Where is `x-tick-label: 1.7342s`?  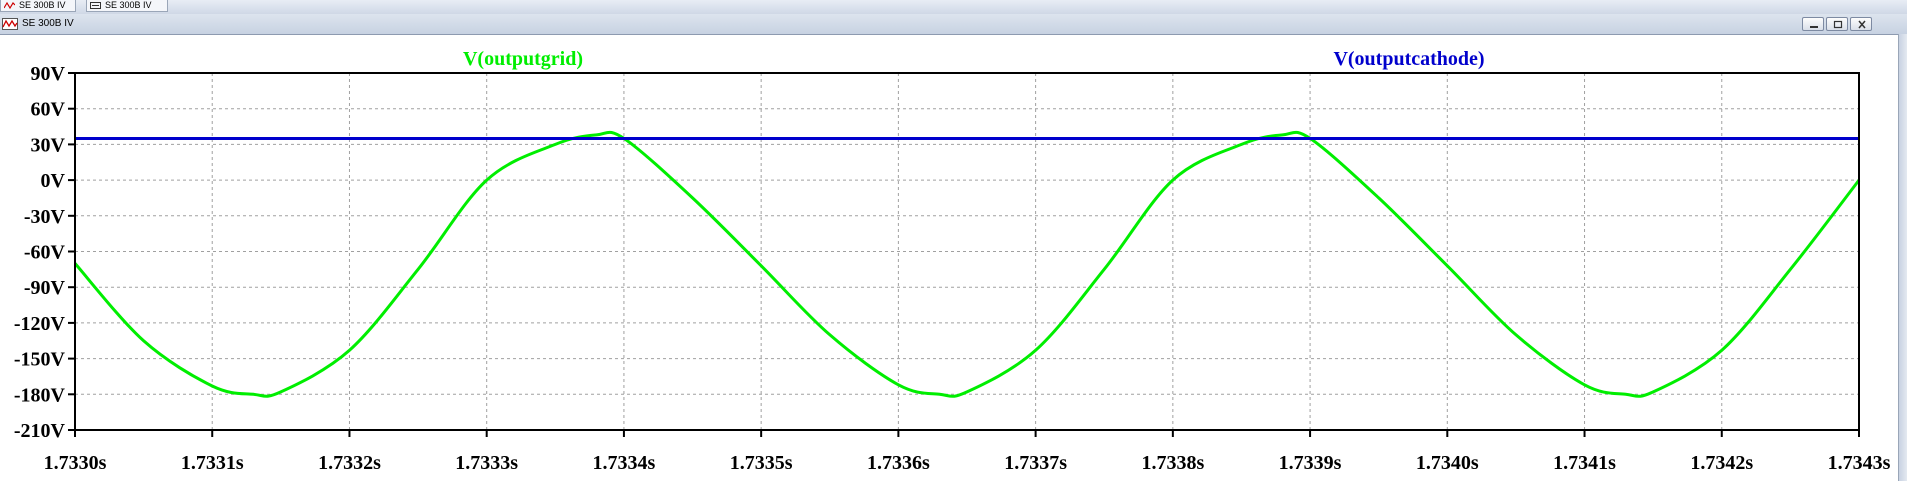 x-tick-label: 1.7342s is located at coordinates (1721, 463).